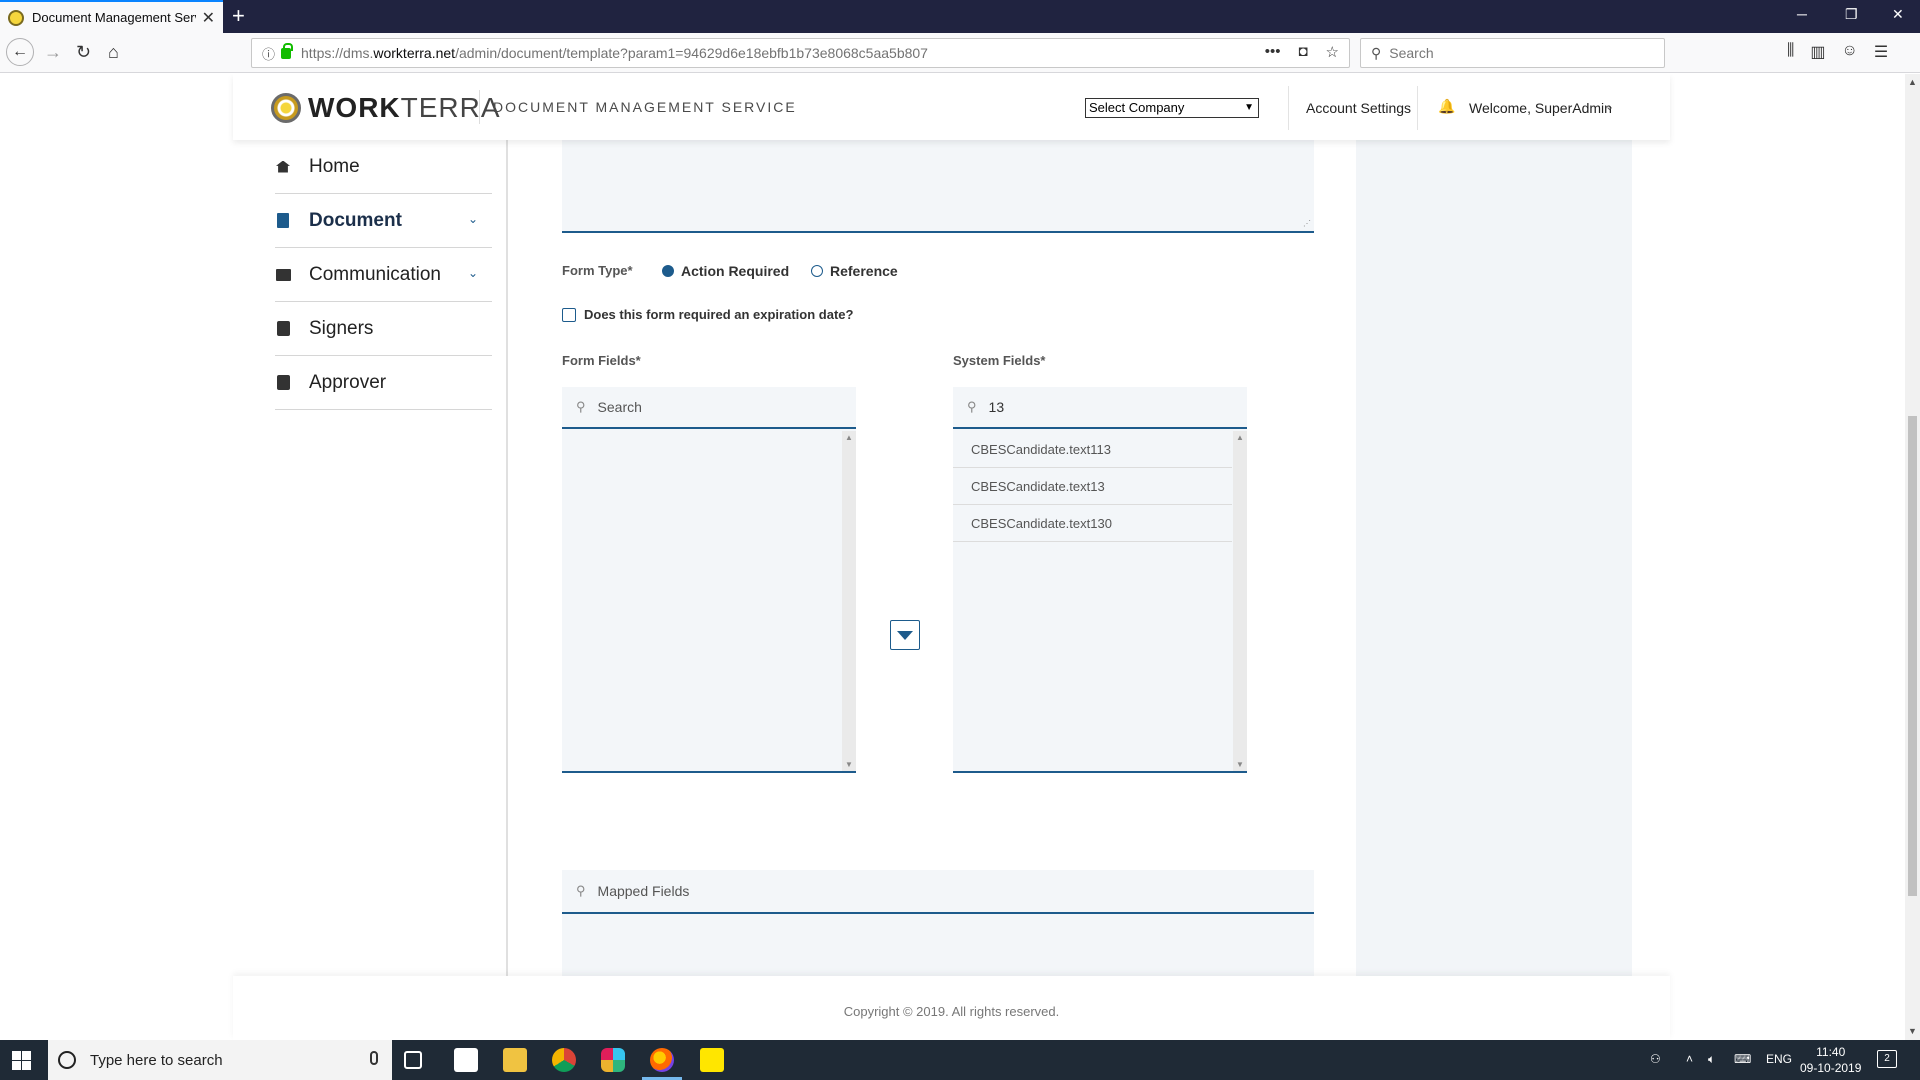 The image size is (1920, 1080). I want to click on taskbar-search-input: Type here to search, so click(220, 1060).